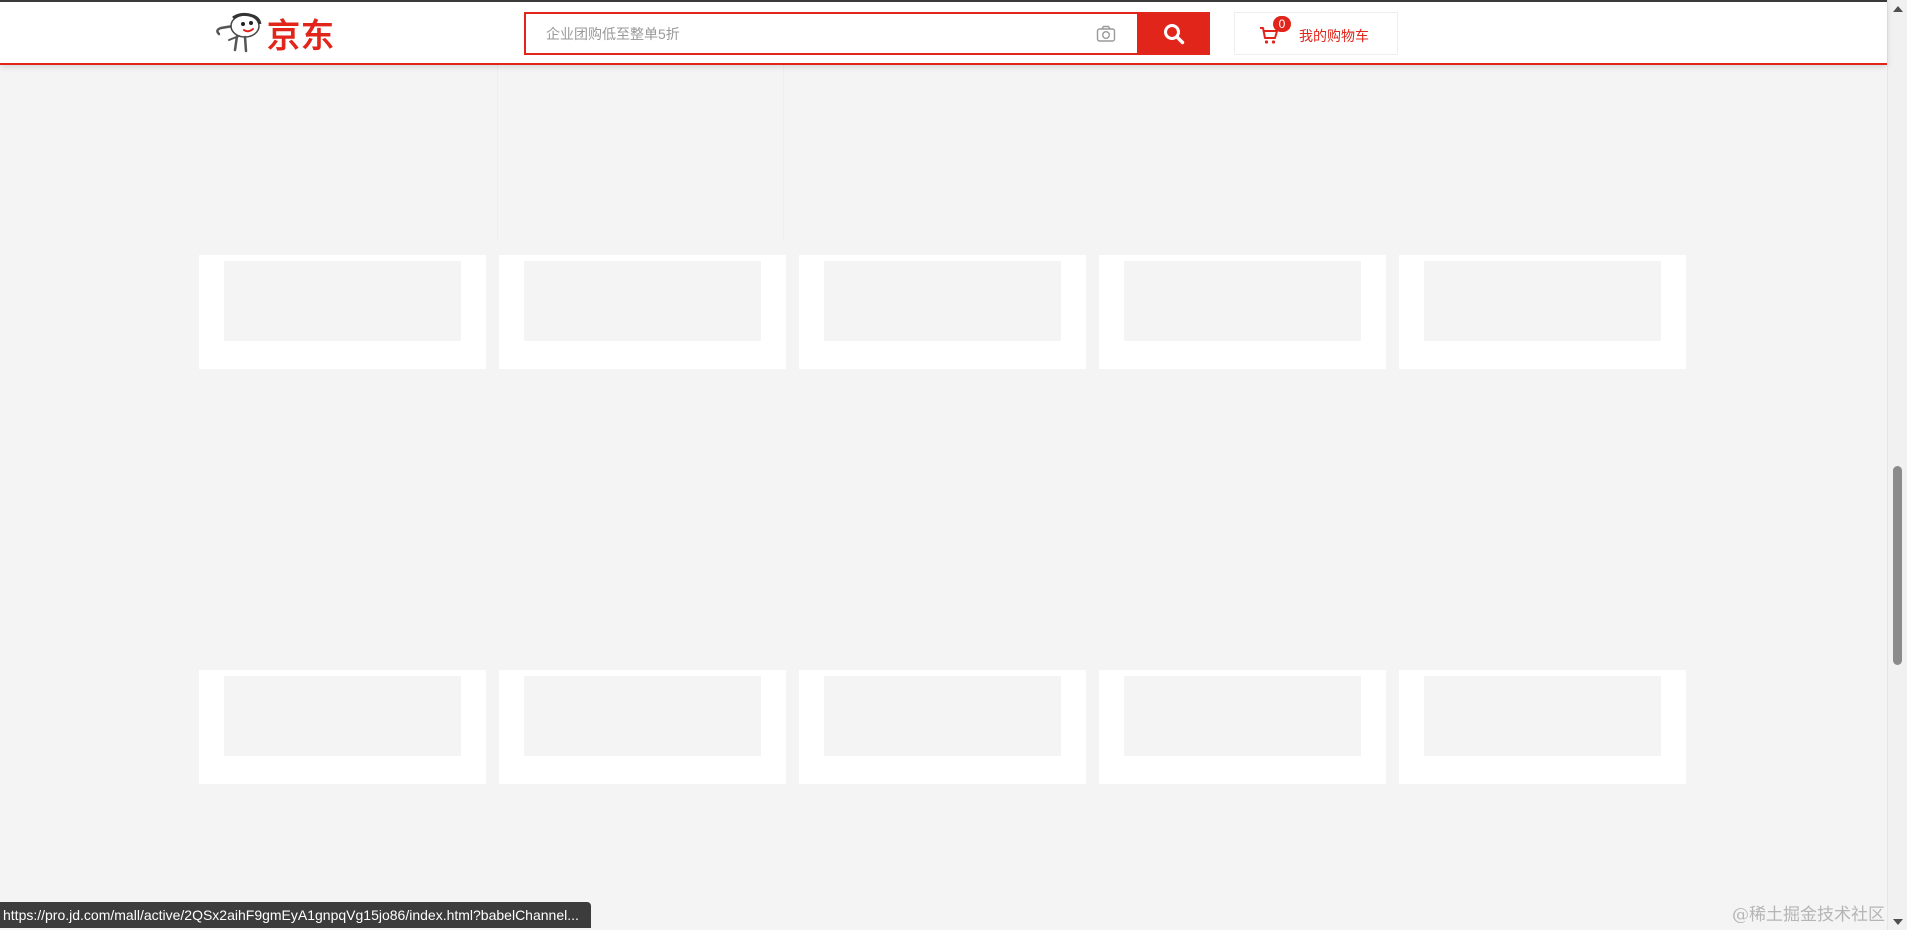  Describe the element at coordinates (943, 1) in the screenshot. I see `header-top-border` at that location.